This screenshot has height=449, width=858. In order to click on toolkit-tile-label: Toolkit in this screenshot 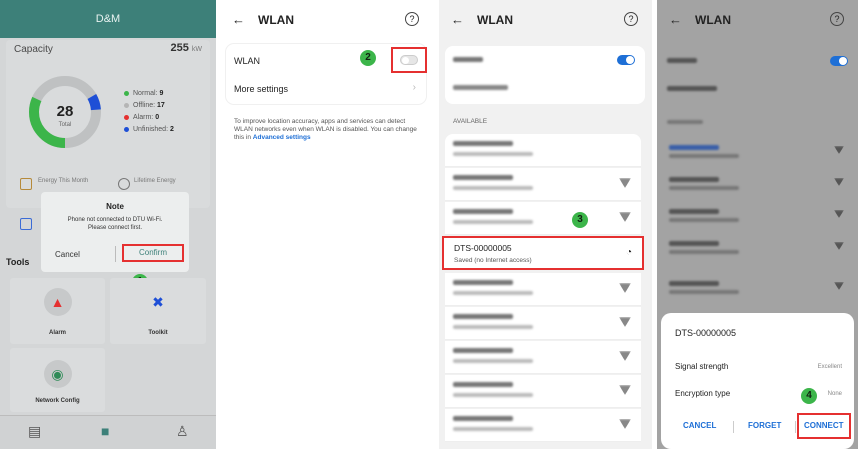, I will do `click(158, 333)`.